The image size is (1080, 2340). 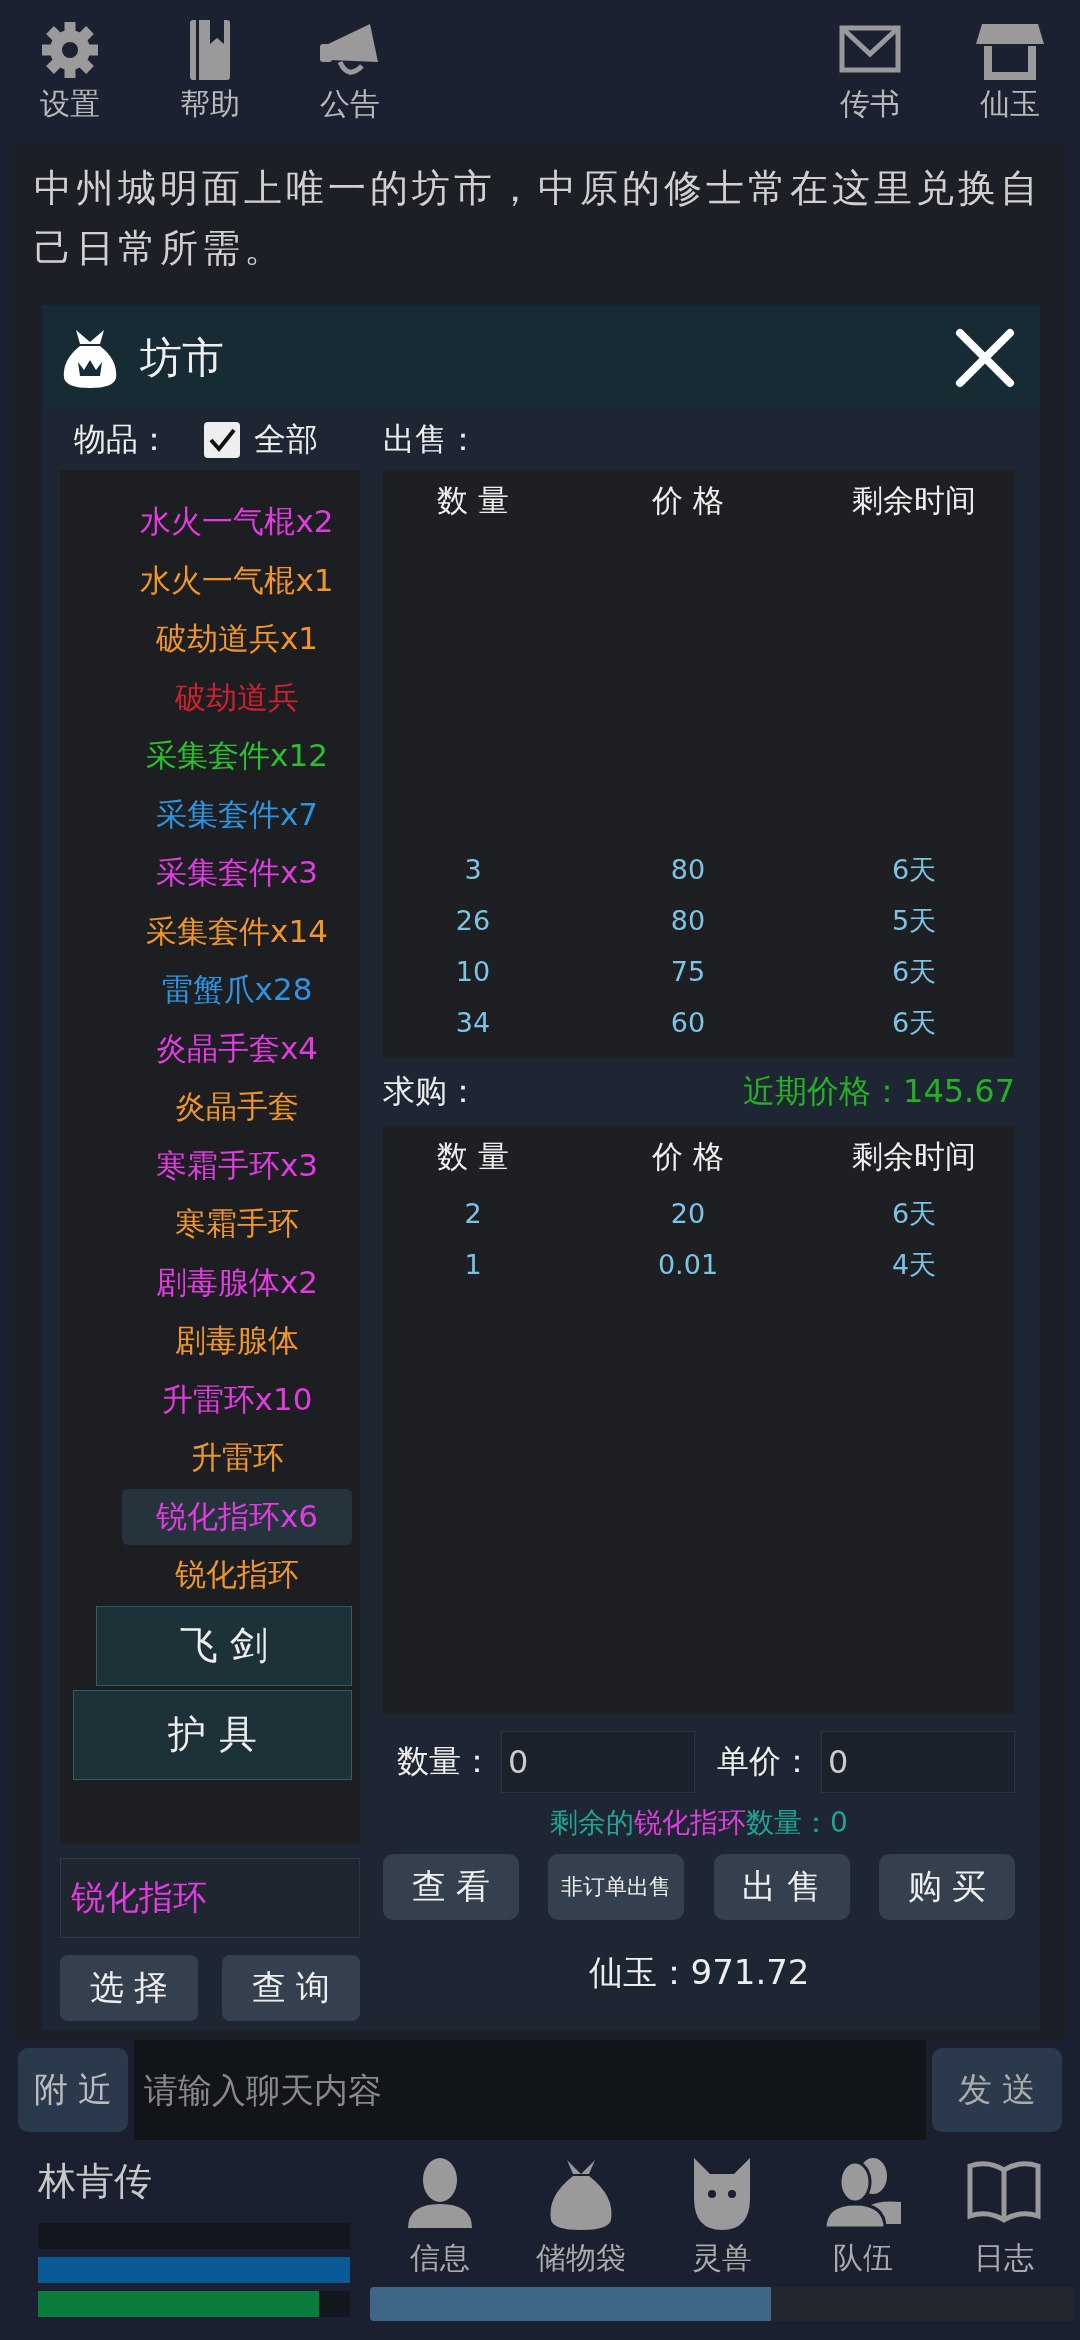 What do you see at coordinates (473, 869) in the screenshot?
I see `table-cell-text: 3` at bounding box center [473, 869].